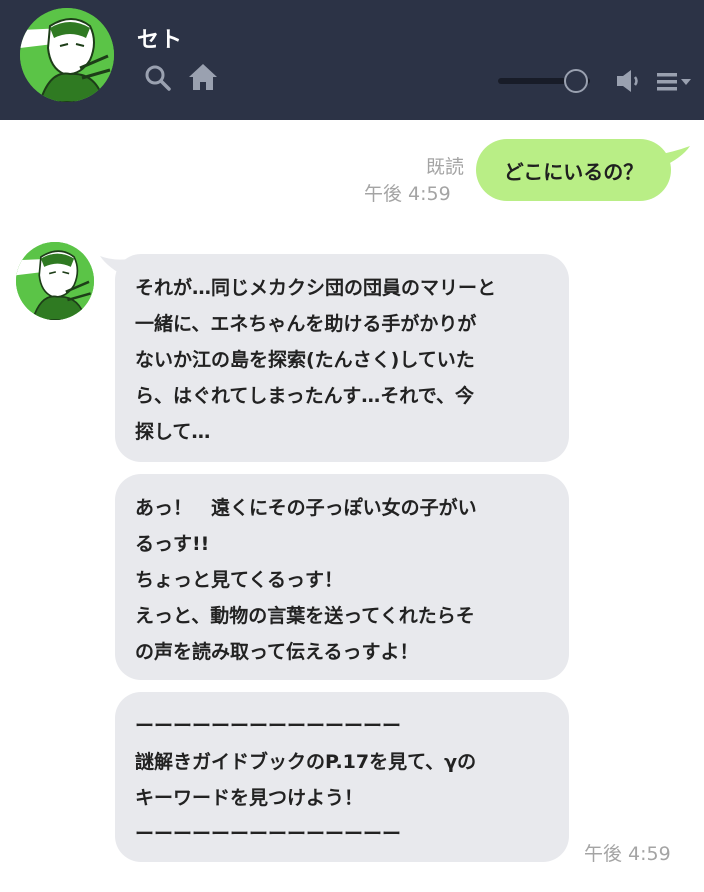 The height and width of the screenshot is (892, 704). What do you see at coordinates (160, 40) in the screenshot?
I see `contact-name: セト` at bounding box center [160, 40].